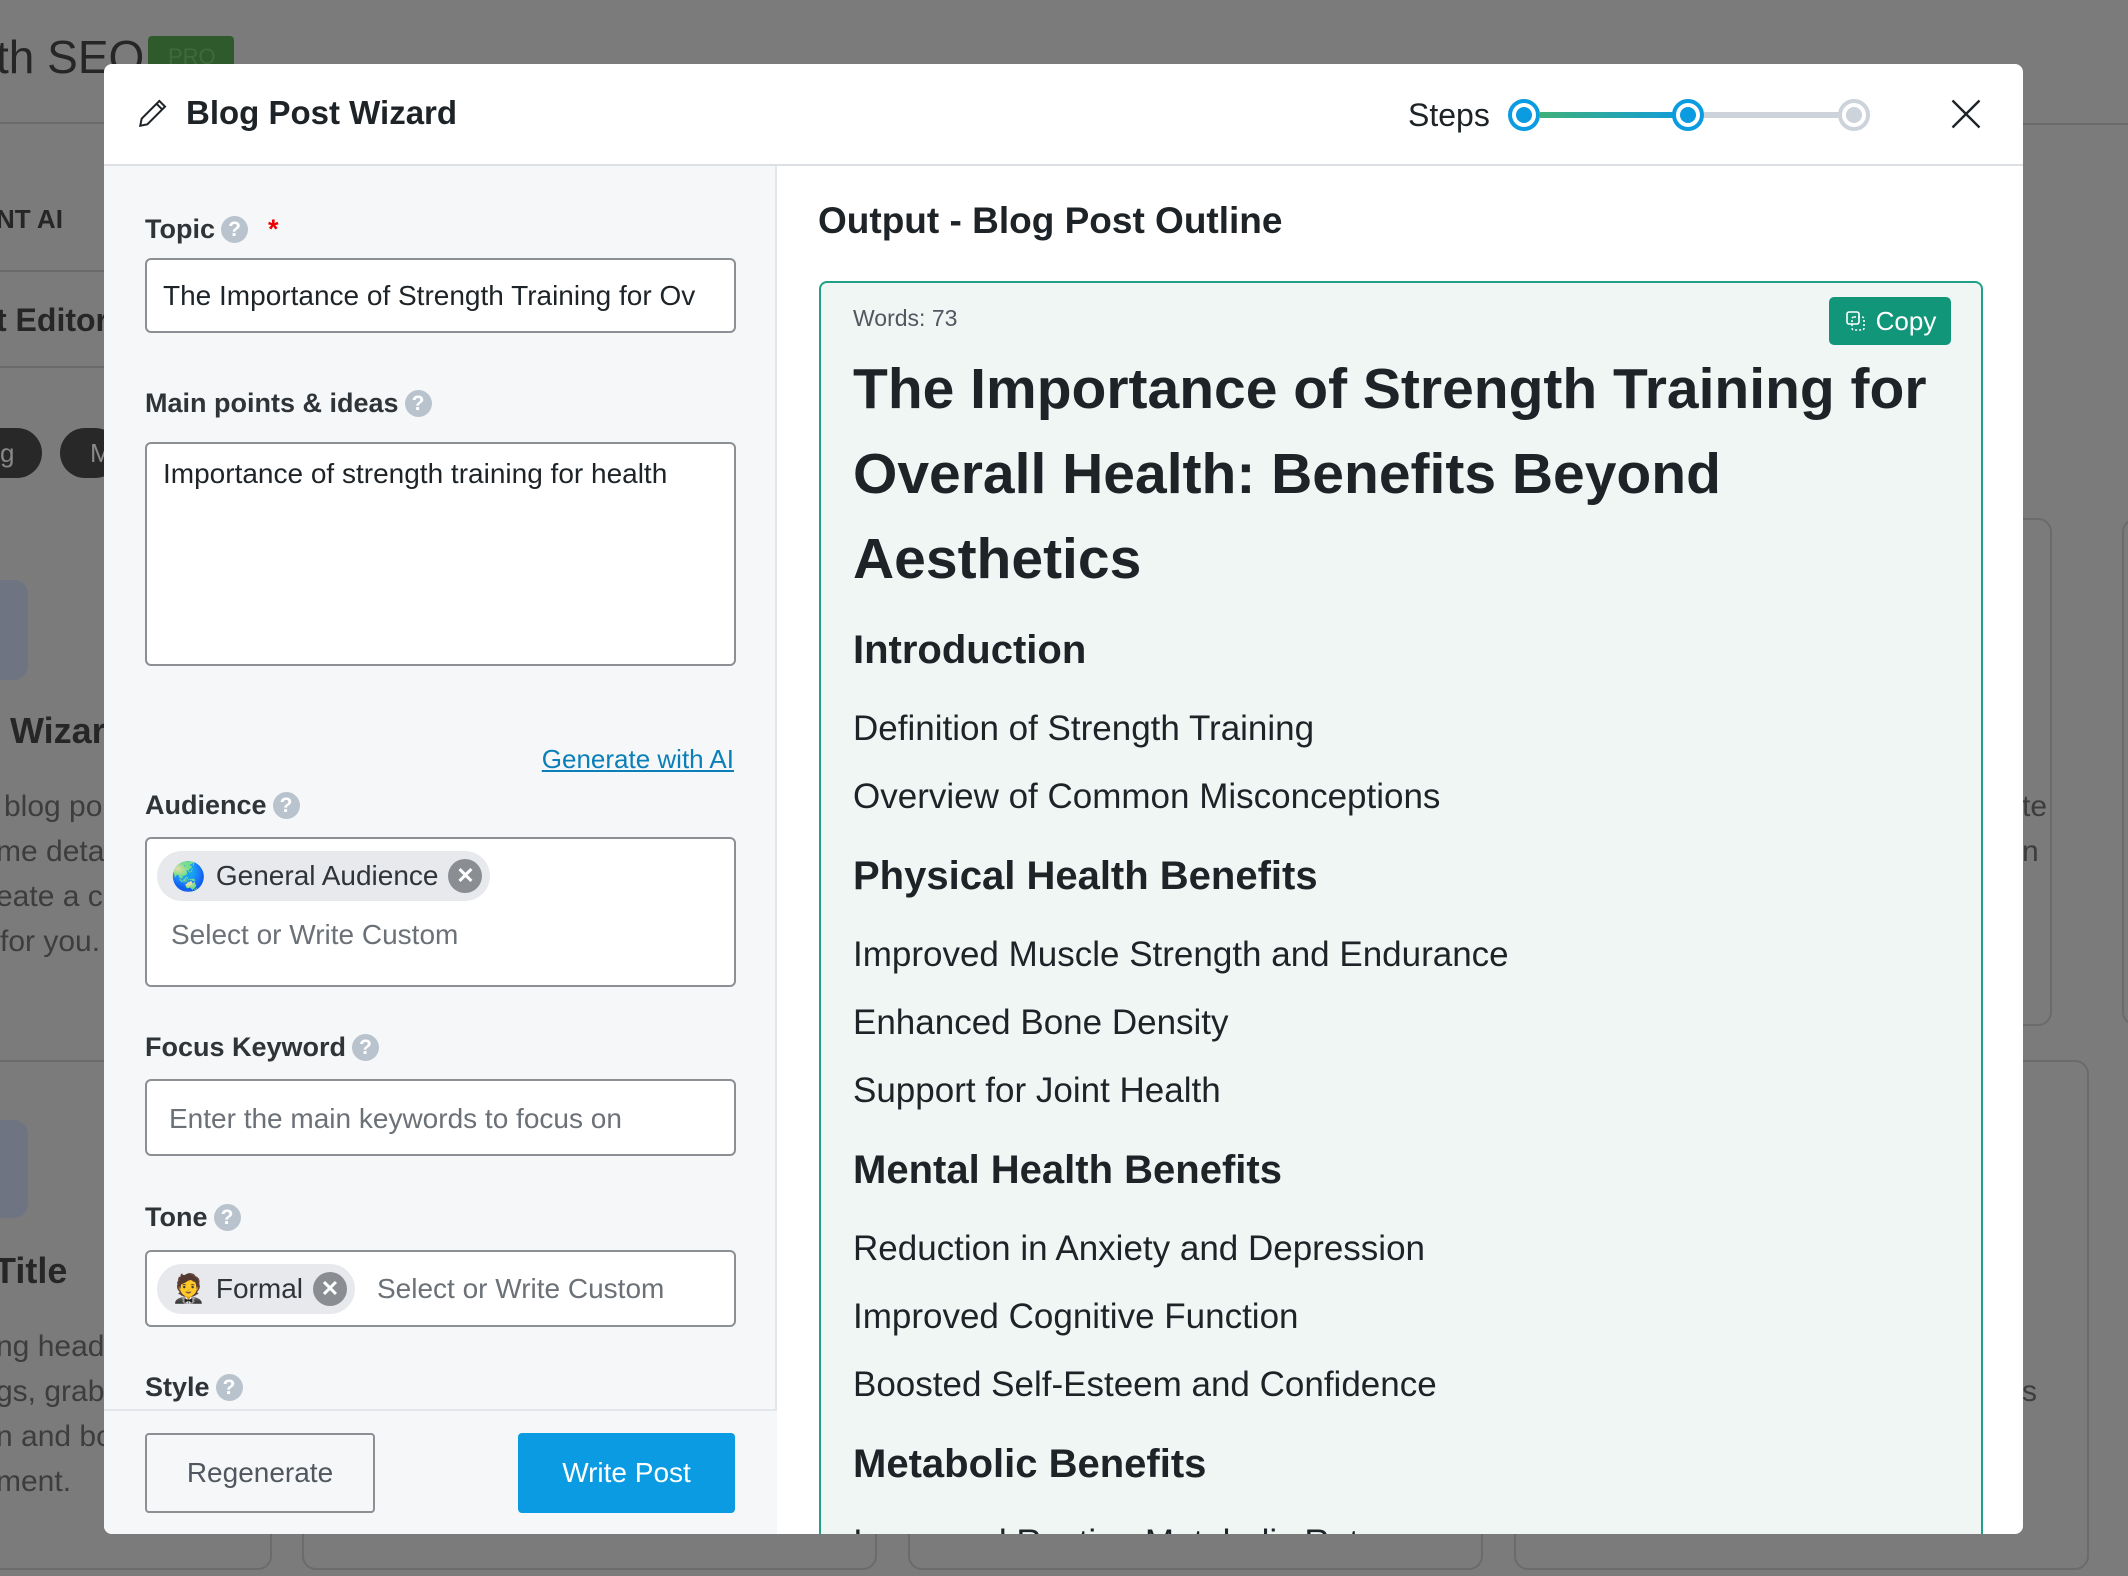 The width and height of the screenshot is (2128, 1576). What do you see at coordinates (1147, 796) in the screenshot?
I see `outline-item: Overview of Common Misconceptions` at bounding box center [1147, 796].